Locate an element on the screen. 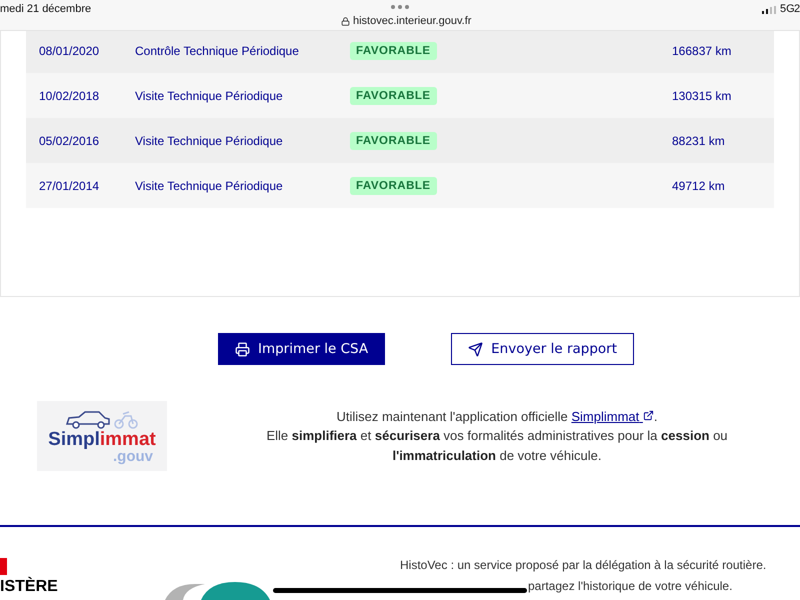  send-icon is located at coordinates (476, 349).